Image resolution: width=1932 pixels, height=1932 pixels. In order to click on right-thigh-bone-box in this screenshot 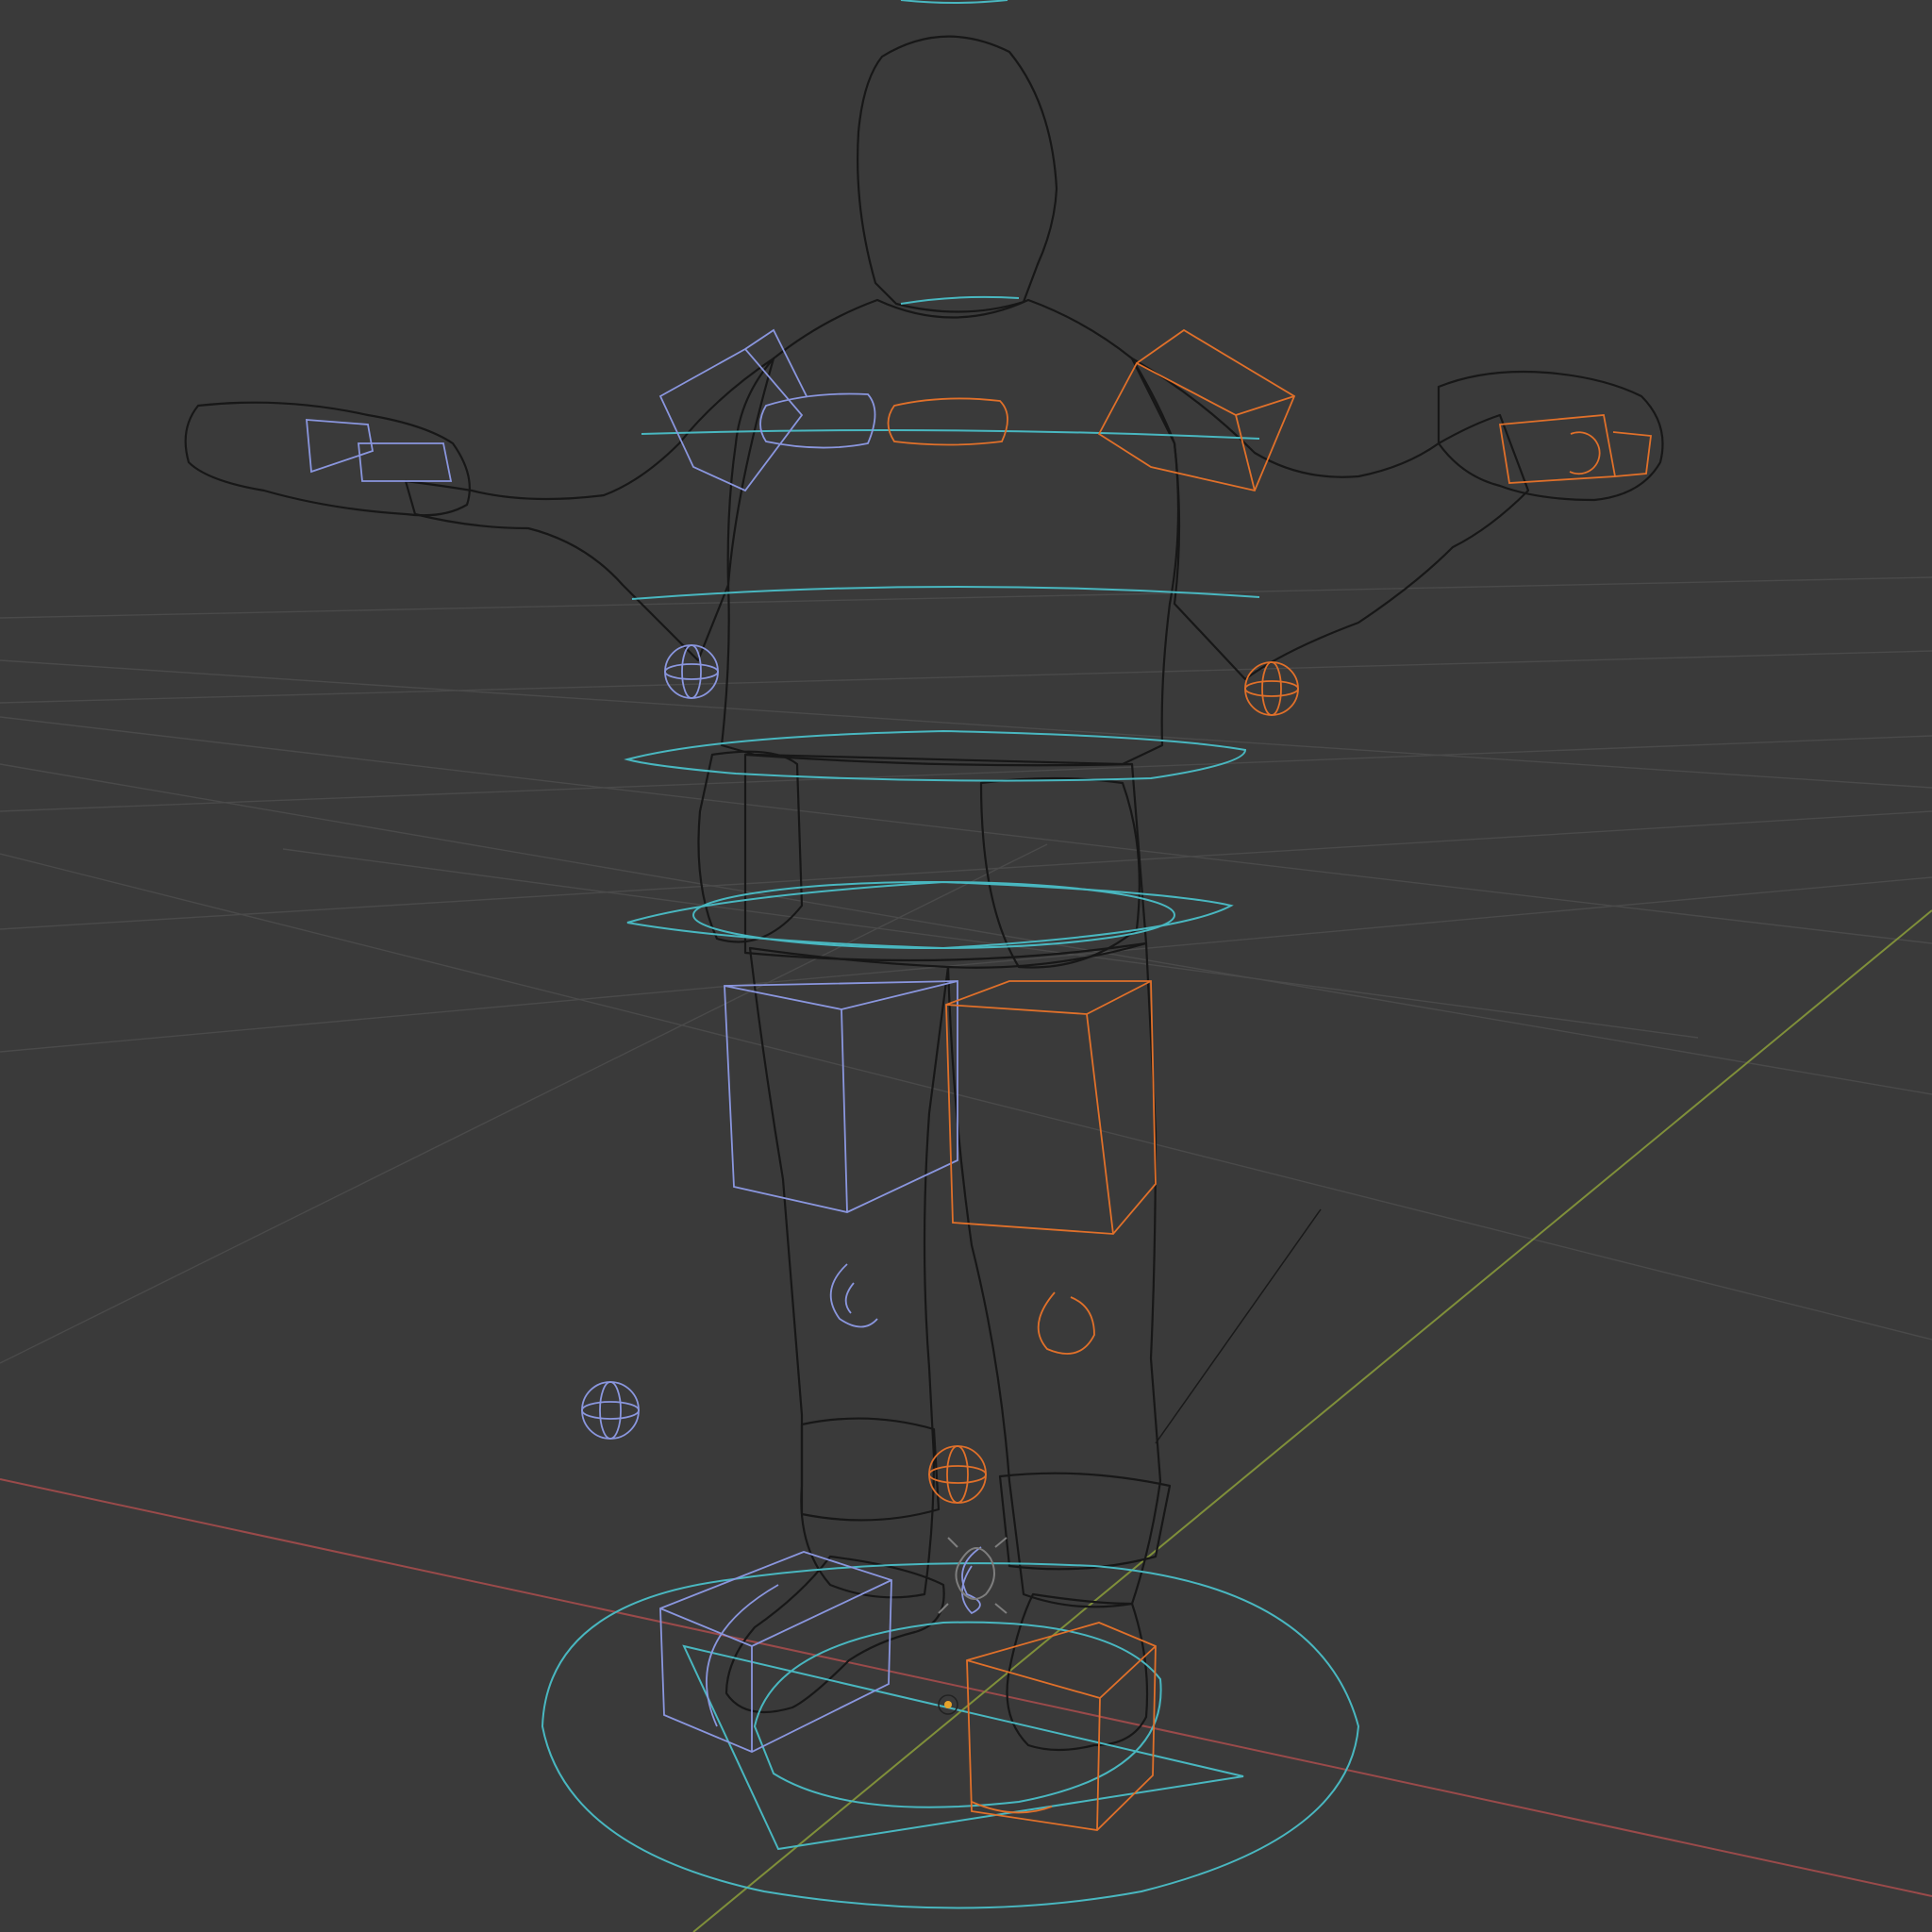, I will do `click(1051, 1108)`.